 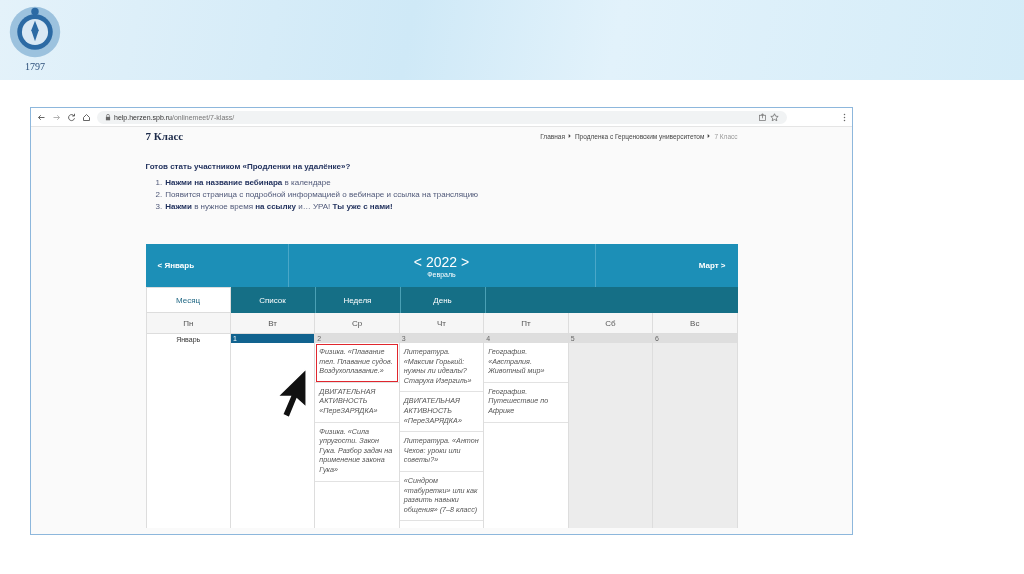 I want to click on lock-icon, so click(x=108, y=117).